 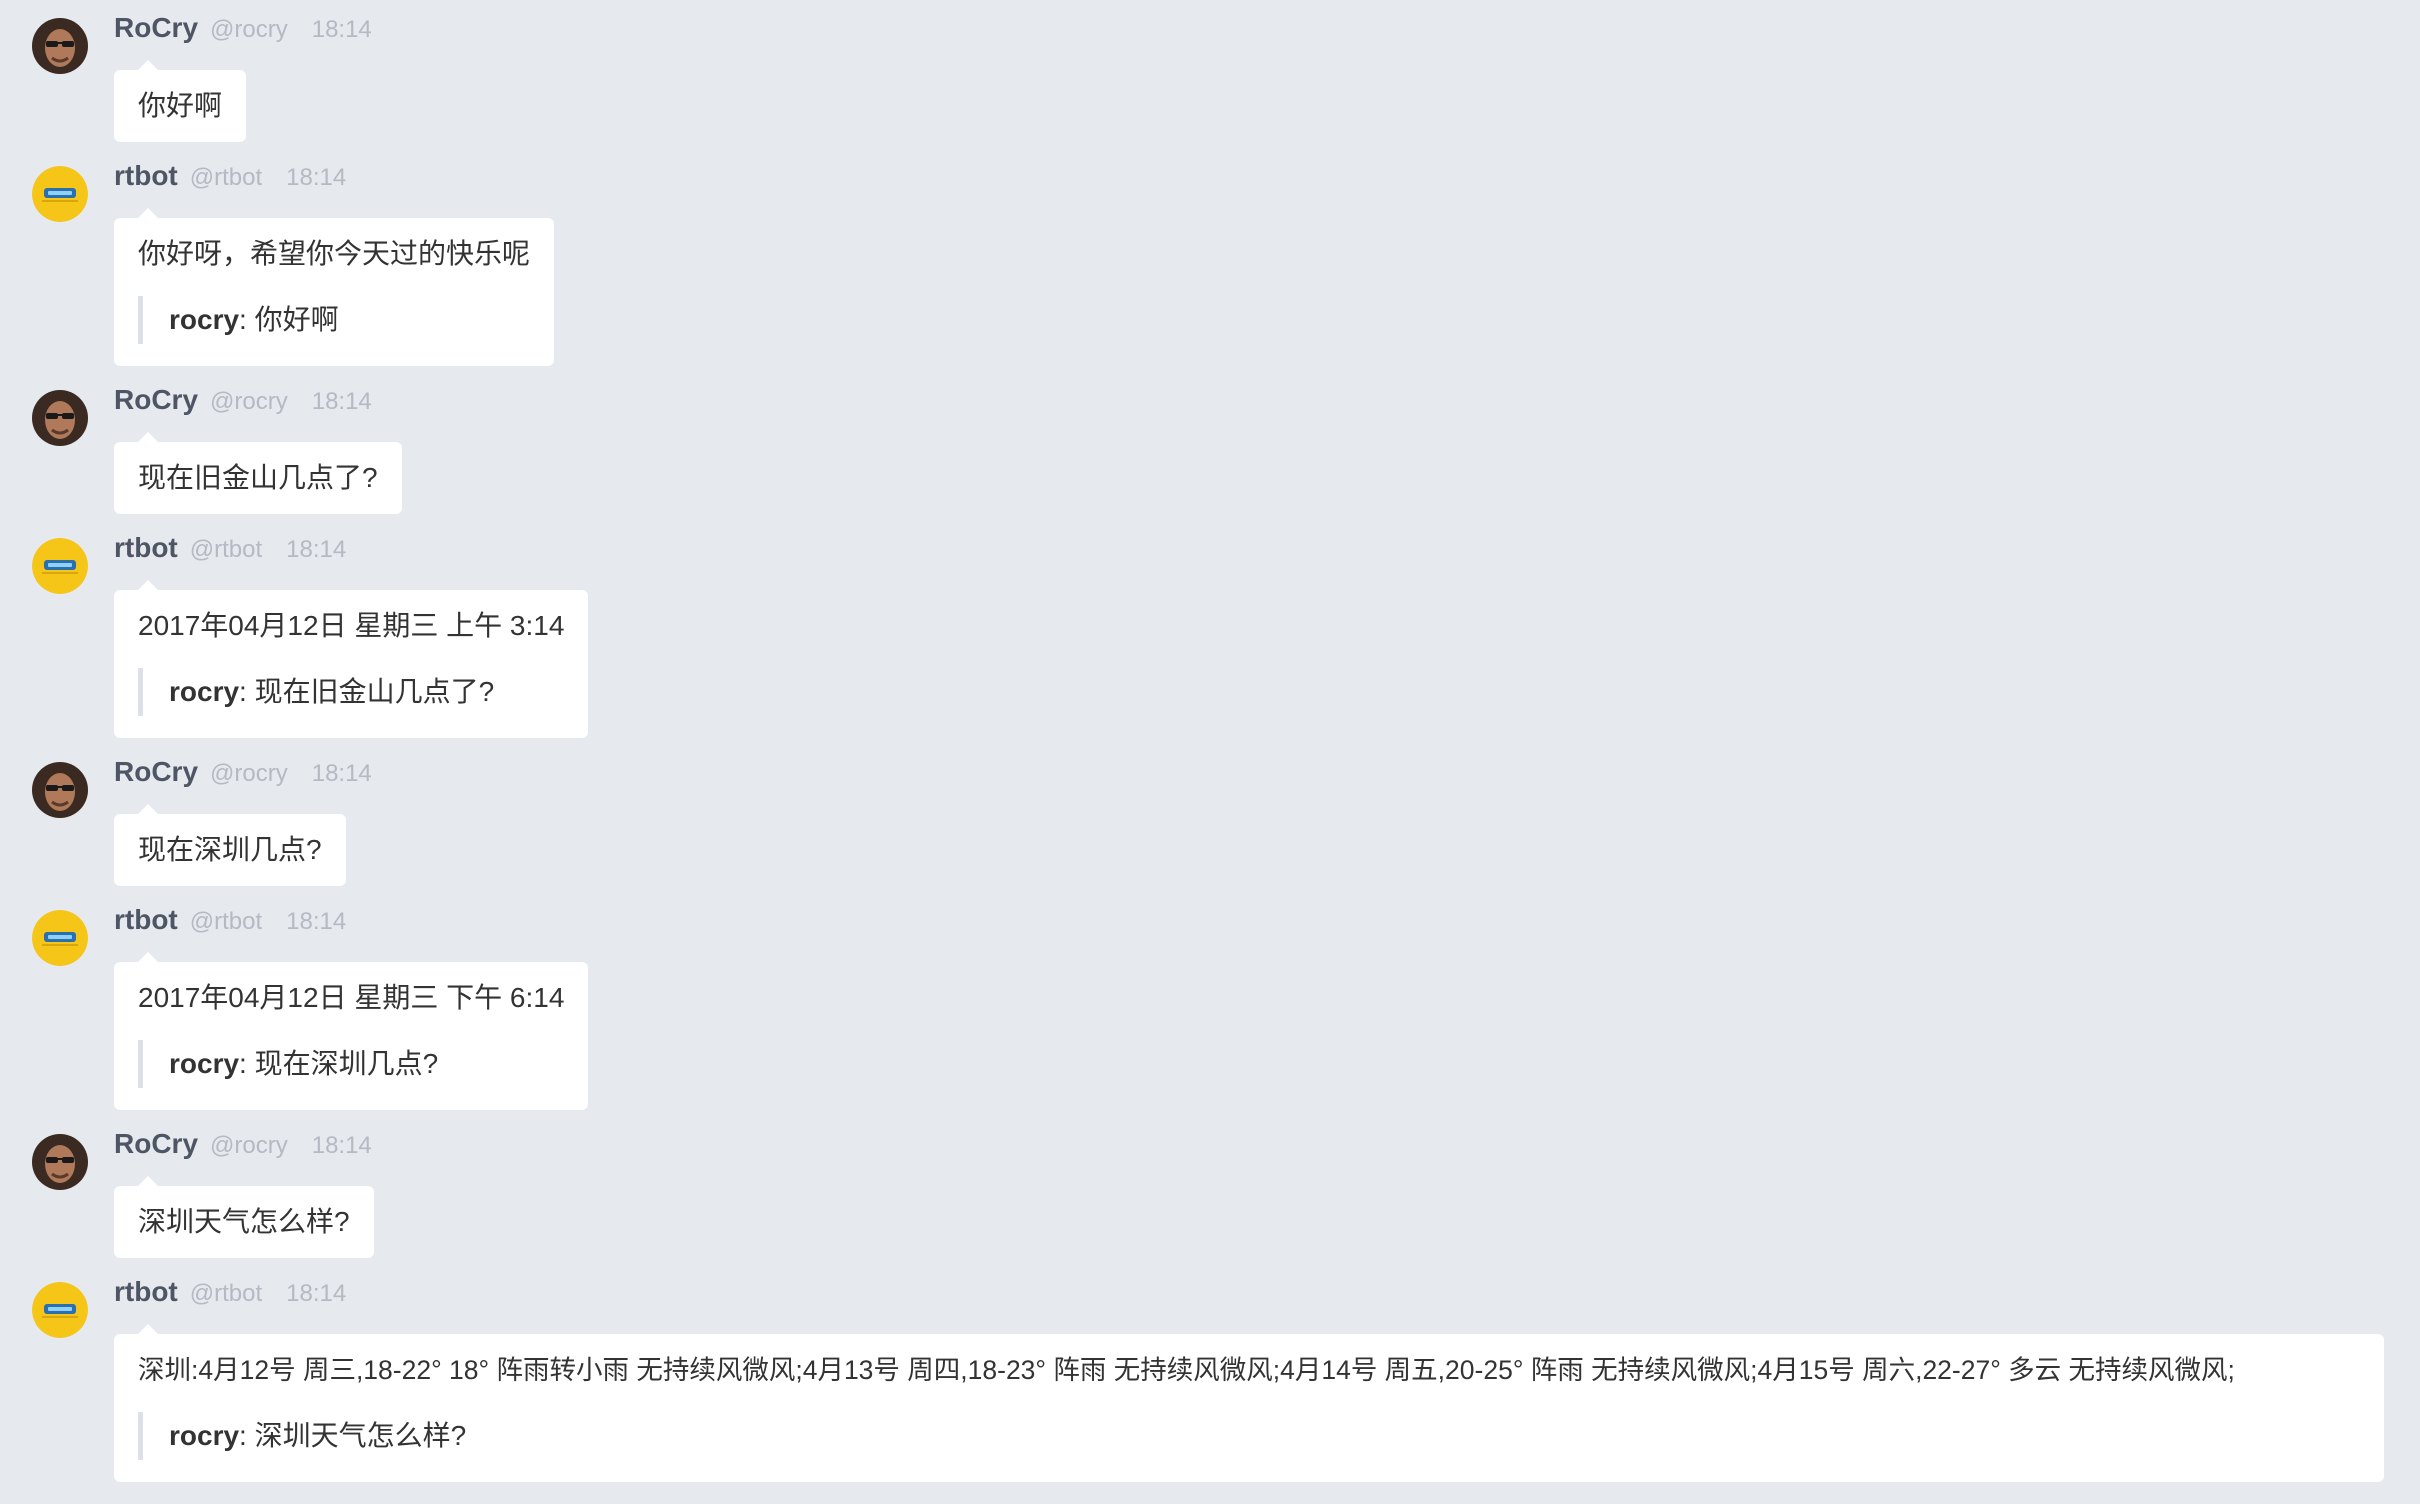 What do you see at coordinates (334, 253) in the screenshot?
I see `message-text: 你好呀，希望你今天过的快乐呢` at bounding box center [334, 253].